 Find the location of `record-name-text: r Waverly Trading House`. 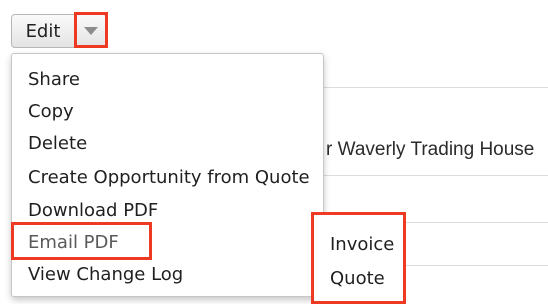

record-name-text: r Waverly Trading House is located at coordinates (430, 149).